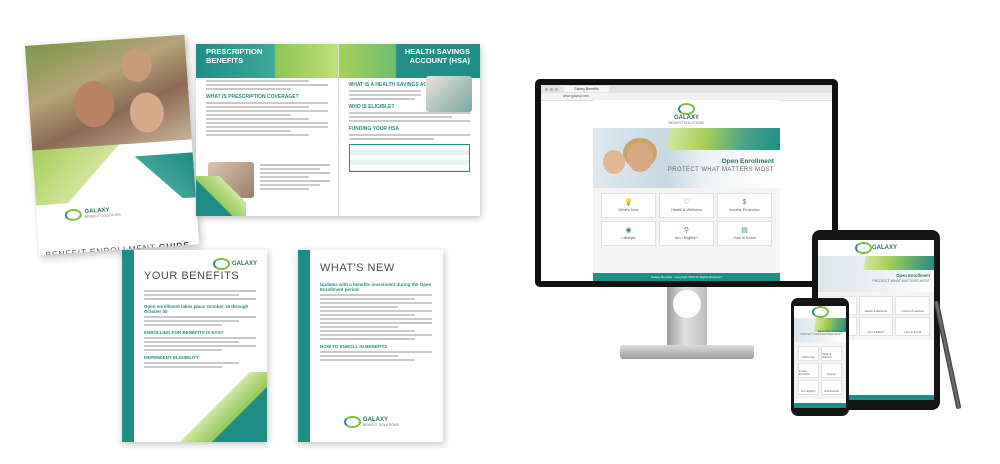  What do you see at coordinates (192, 276) in the screenshot?
I see `flyer-title: YOUR BENEFITS` at bounding box center [192, 276].